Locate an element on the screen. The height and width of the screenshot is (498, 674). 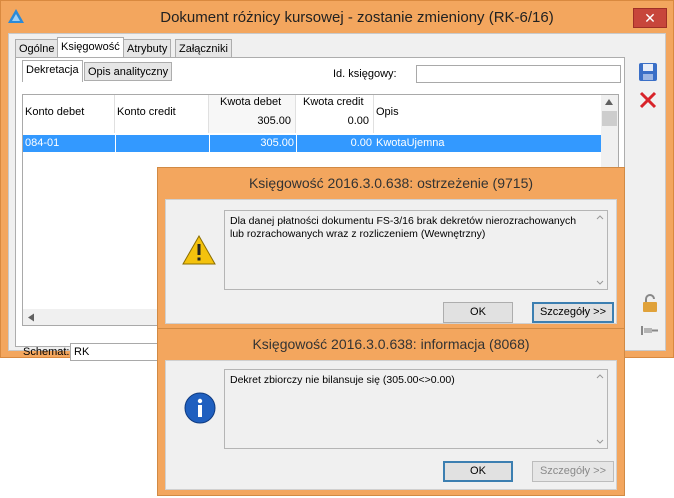
id-ksiegowy-label: Id. księgowy: is located at coordinates (365, 74).